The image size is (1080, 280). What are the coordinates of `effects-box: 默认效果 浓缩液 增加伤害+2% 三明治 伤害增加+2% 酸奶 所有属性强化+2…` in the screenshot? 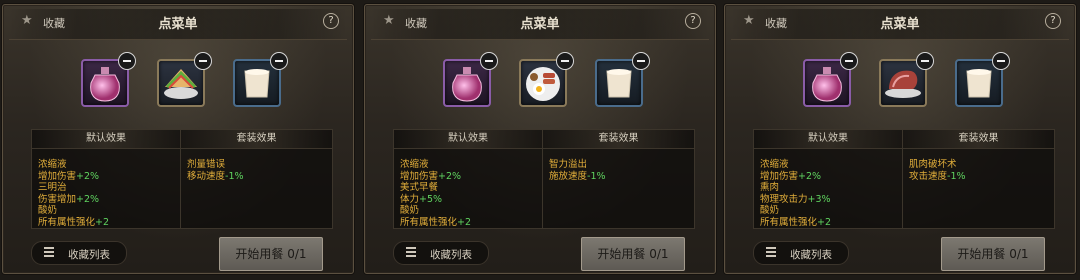 It's located at (182, 179).